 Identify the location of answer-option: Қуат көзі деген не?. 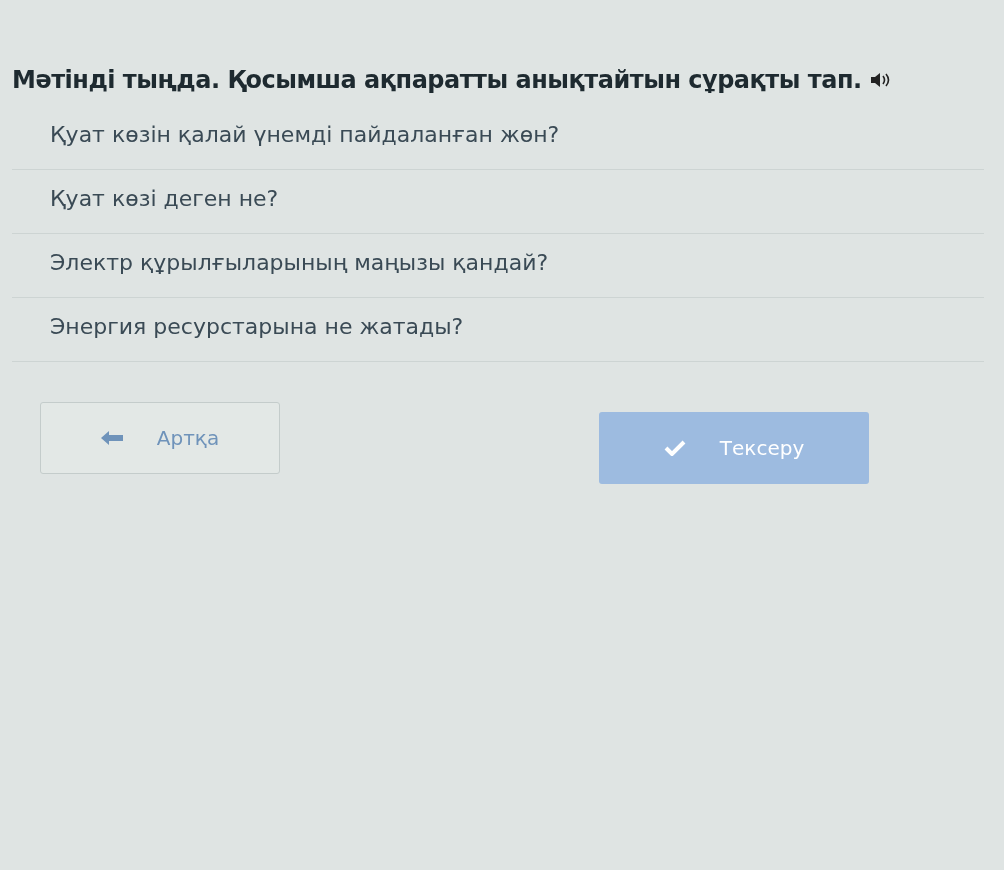
(498, 202).